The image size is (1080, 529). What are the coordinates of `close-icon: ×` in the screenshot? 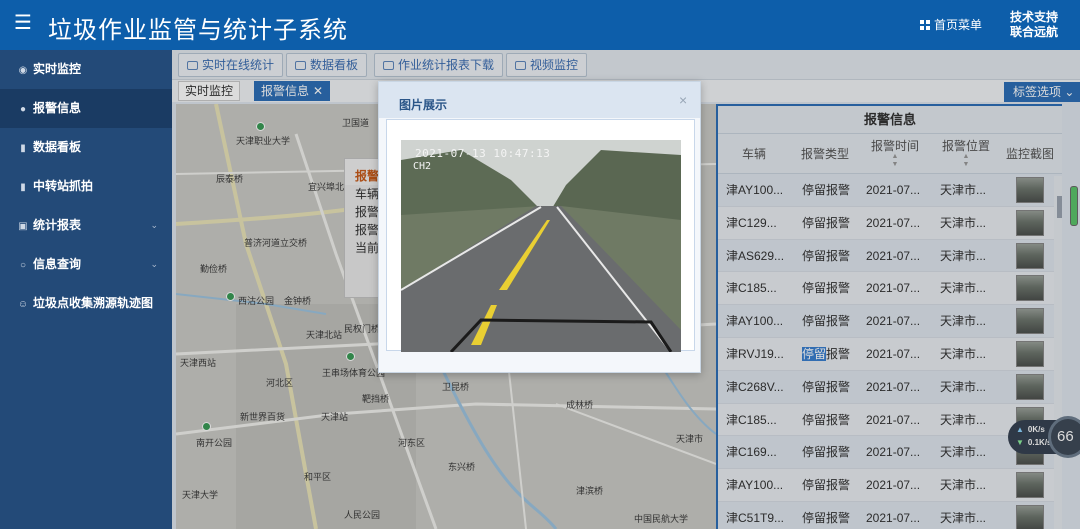 It's located at (683, 100).